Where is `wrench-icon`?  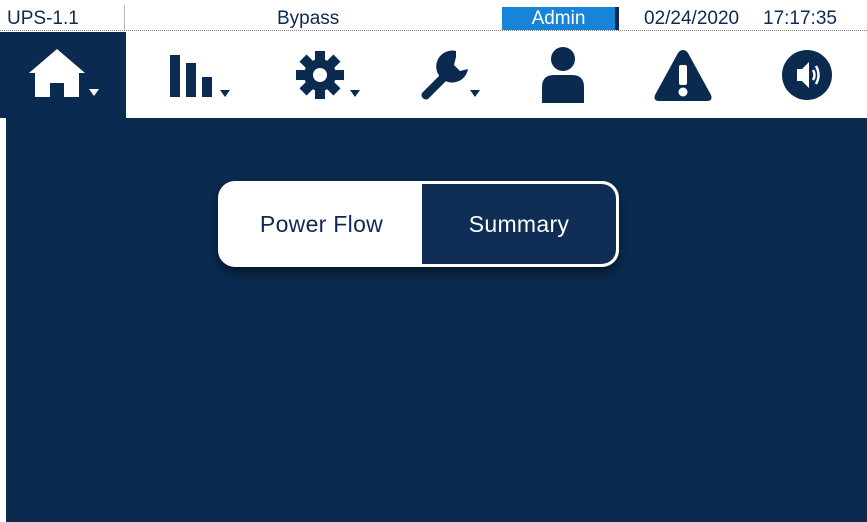 wrench-icon is located at coordinates (450, 75).